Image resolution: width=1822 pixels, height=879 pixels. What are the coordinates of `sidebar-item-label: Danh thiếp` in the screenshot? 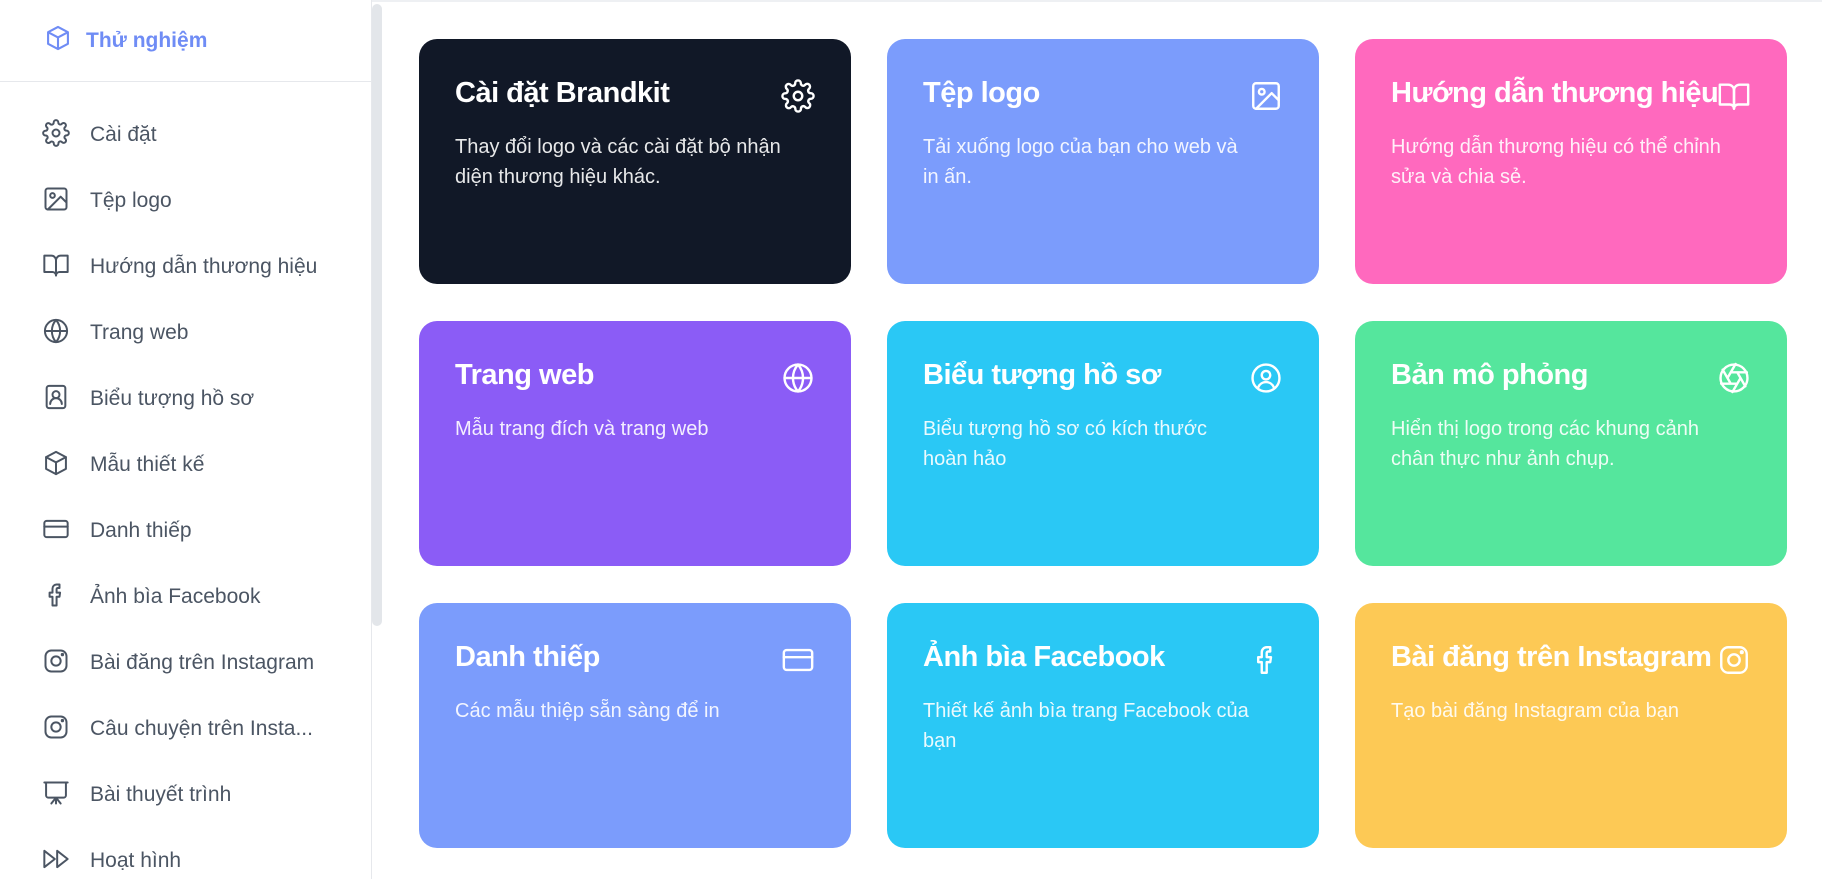 It's located at (141, 530).